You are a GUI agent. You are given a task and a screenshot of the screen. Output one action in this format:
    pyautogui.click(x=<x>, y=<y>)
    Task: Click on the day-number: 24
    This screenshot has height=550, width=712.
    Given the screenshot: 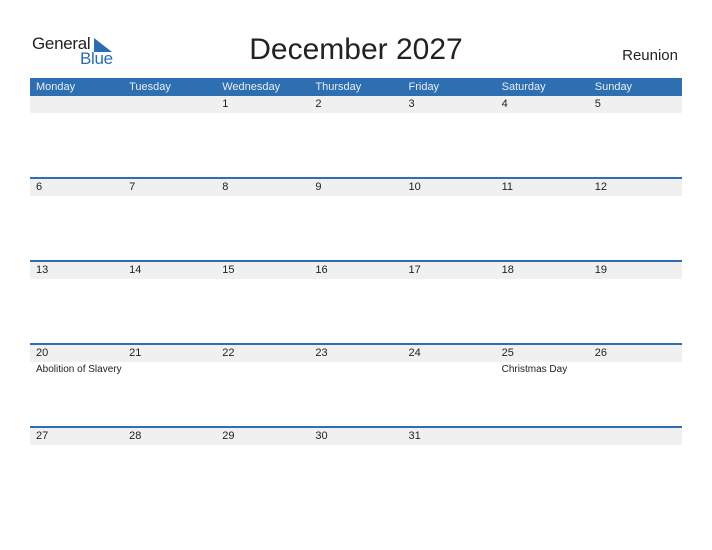 What is the action you would take?
    pyautogui.click(x=414, y=353)
    